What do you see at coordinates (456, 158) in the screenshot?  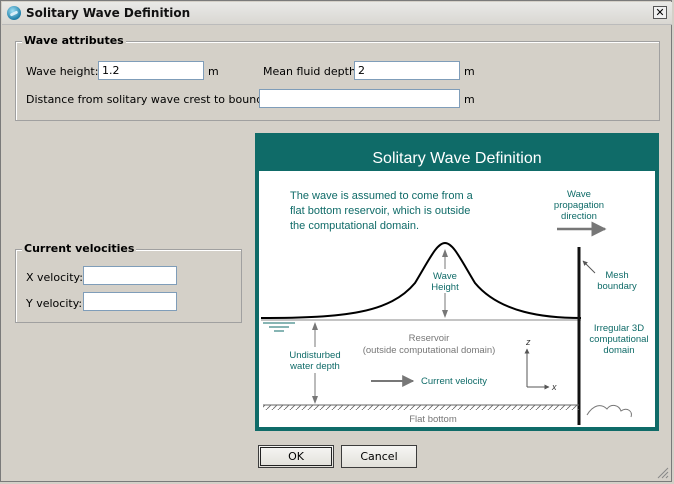 I see `diagram-title: Solitary Wave Definition` at bounding box center [456, 158].